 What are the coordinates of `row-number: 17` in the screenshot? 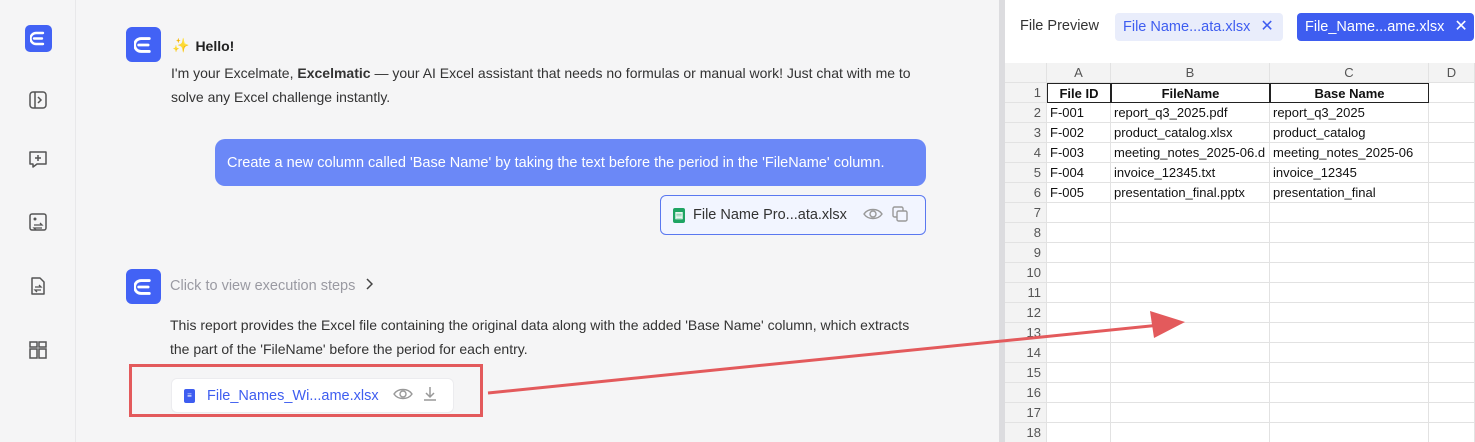 It's located at (1026, 413).